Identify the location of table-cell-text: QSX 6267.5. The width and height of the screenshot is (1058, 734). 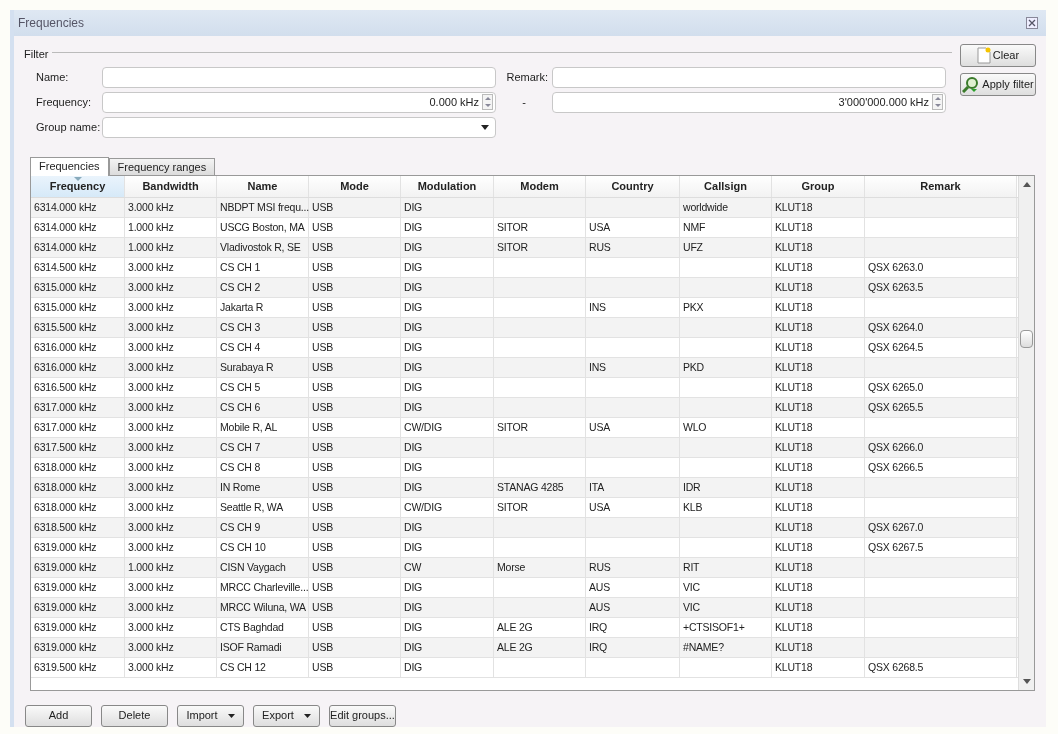
(895, 547).